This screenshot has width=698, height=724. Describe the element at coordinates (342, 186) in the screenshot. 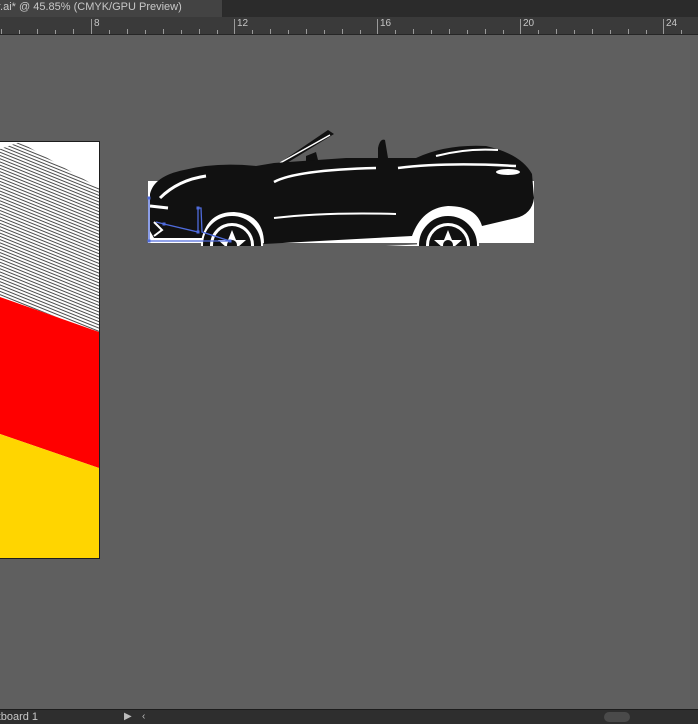

I see `car-illustration` at that location.